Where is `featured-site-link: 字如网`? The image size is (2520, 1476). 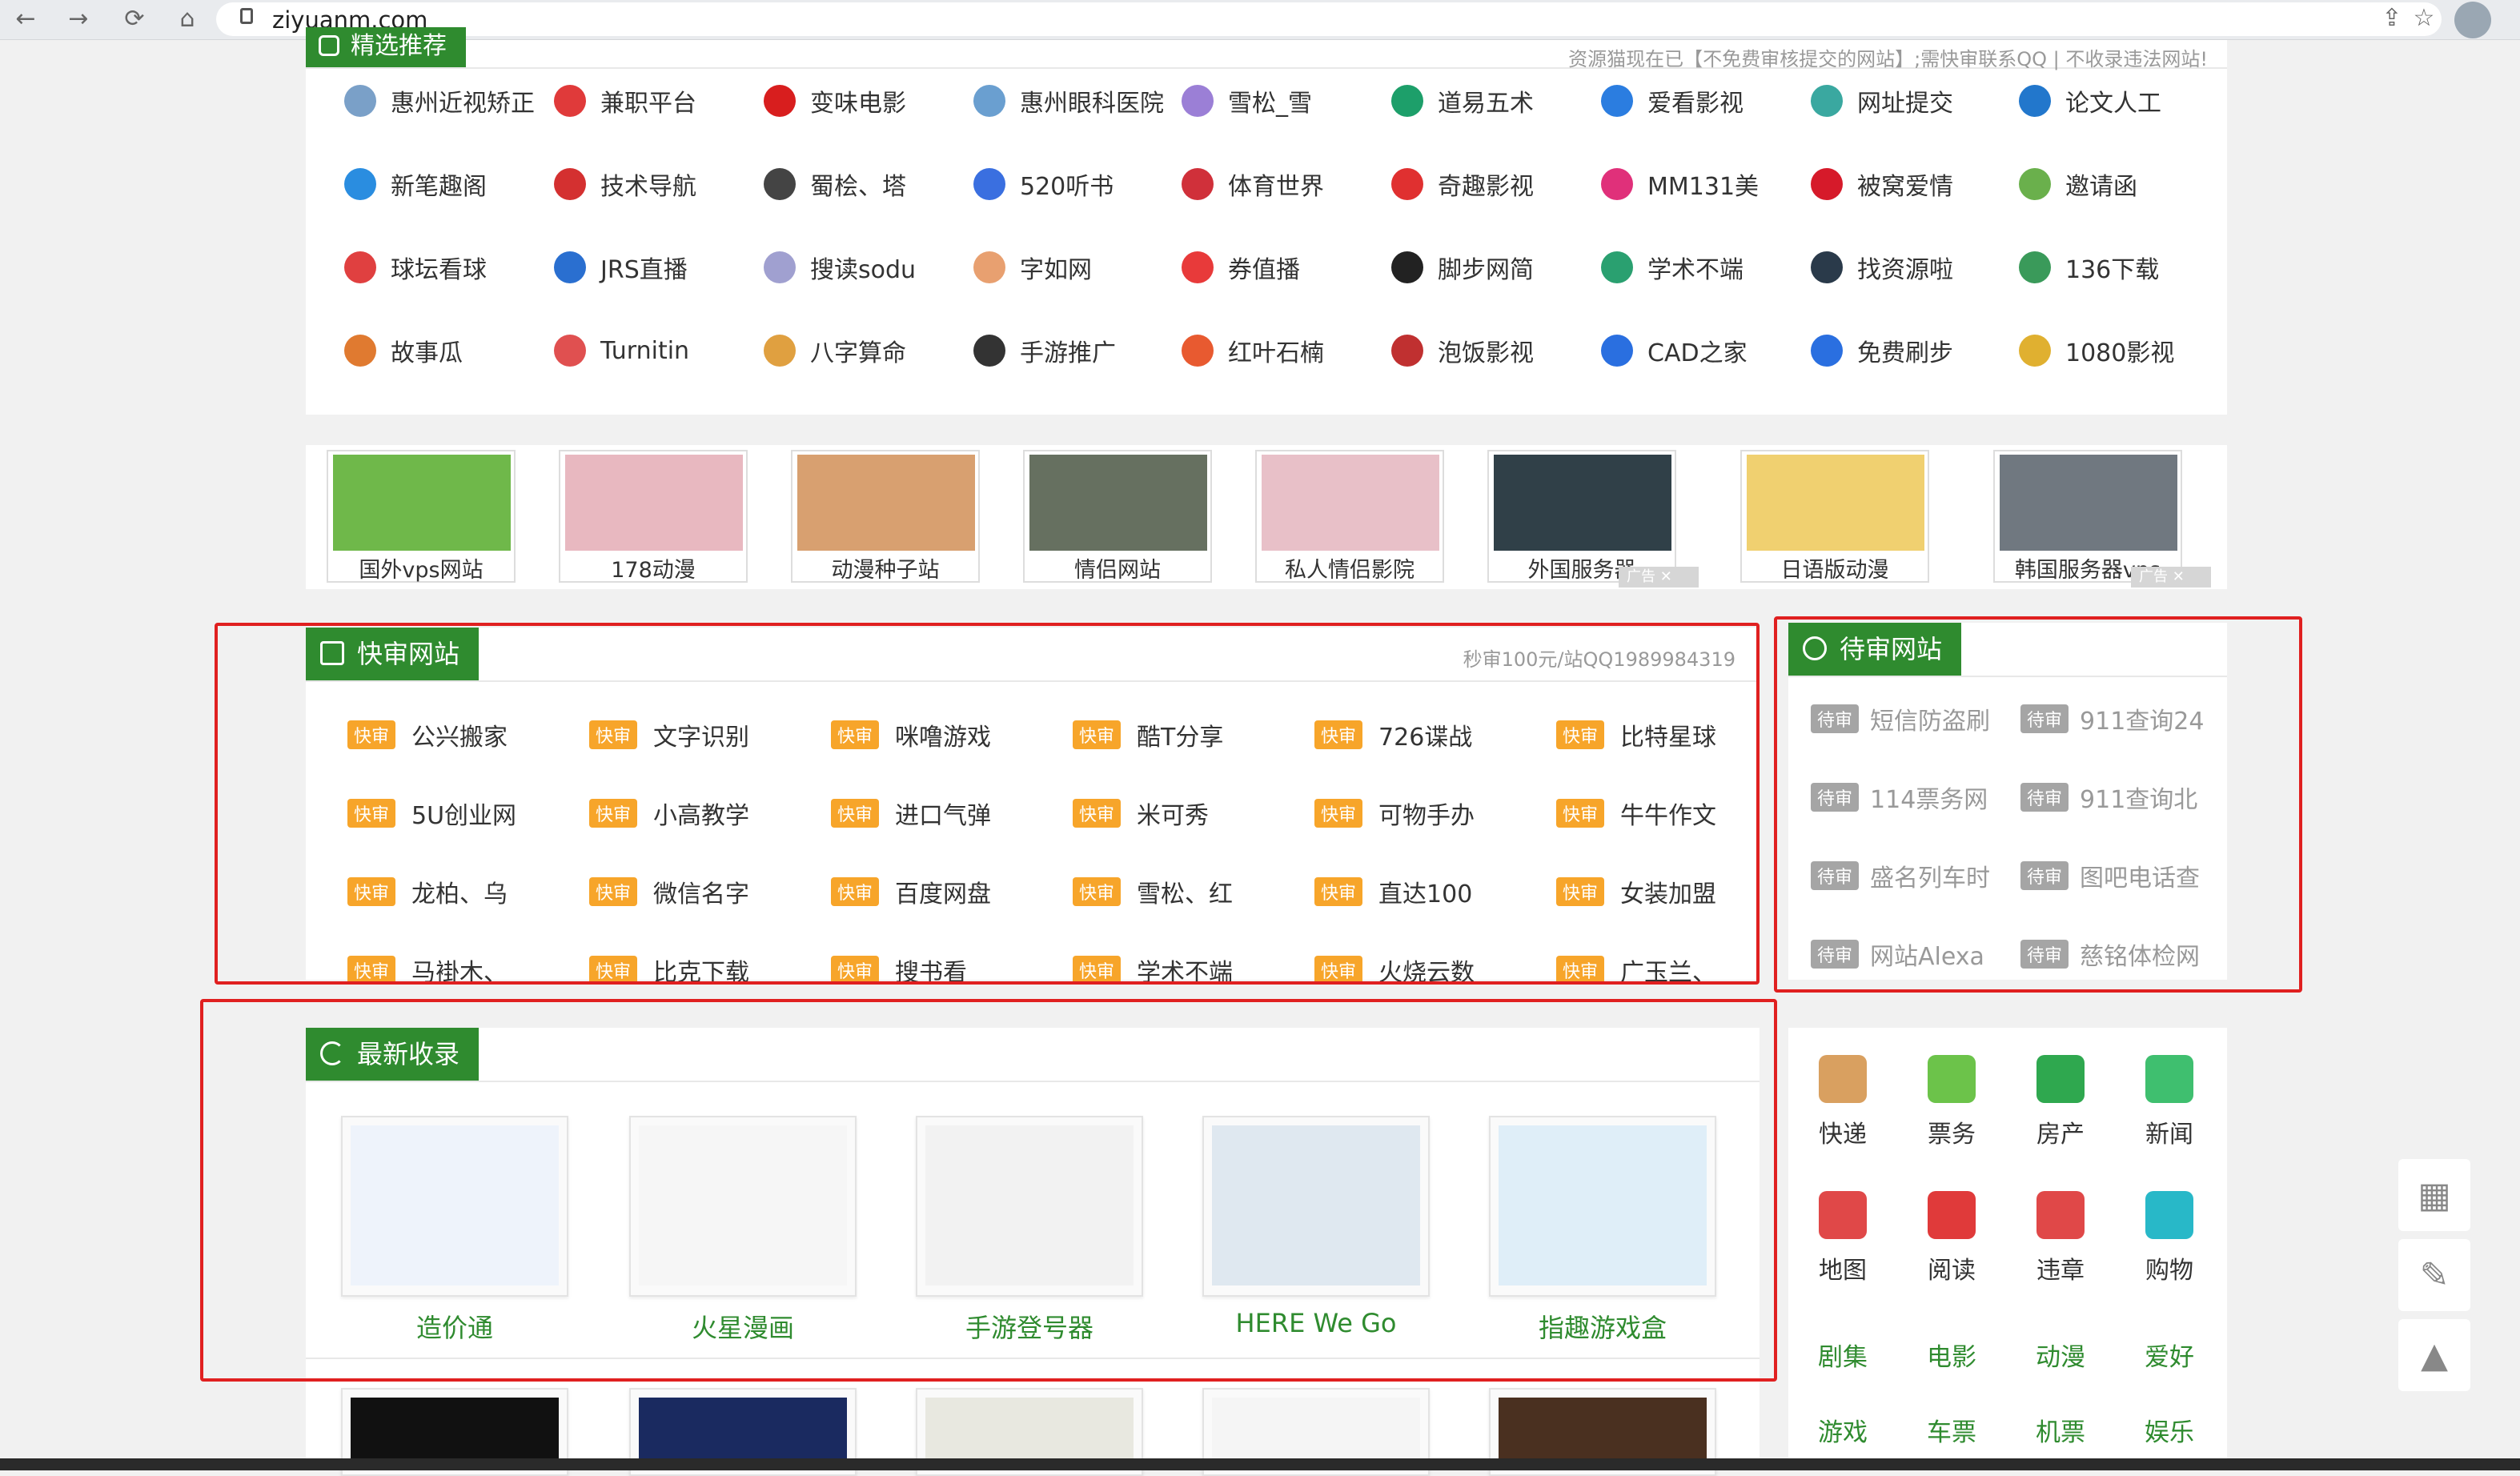
featured-site-link: 字如网 is located at coordinates (1073, 267).